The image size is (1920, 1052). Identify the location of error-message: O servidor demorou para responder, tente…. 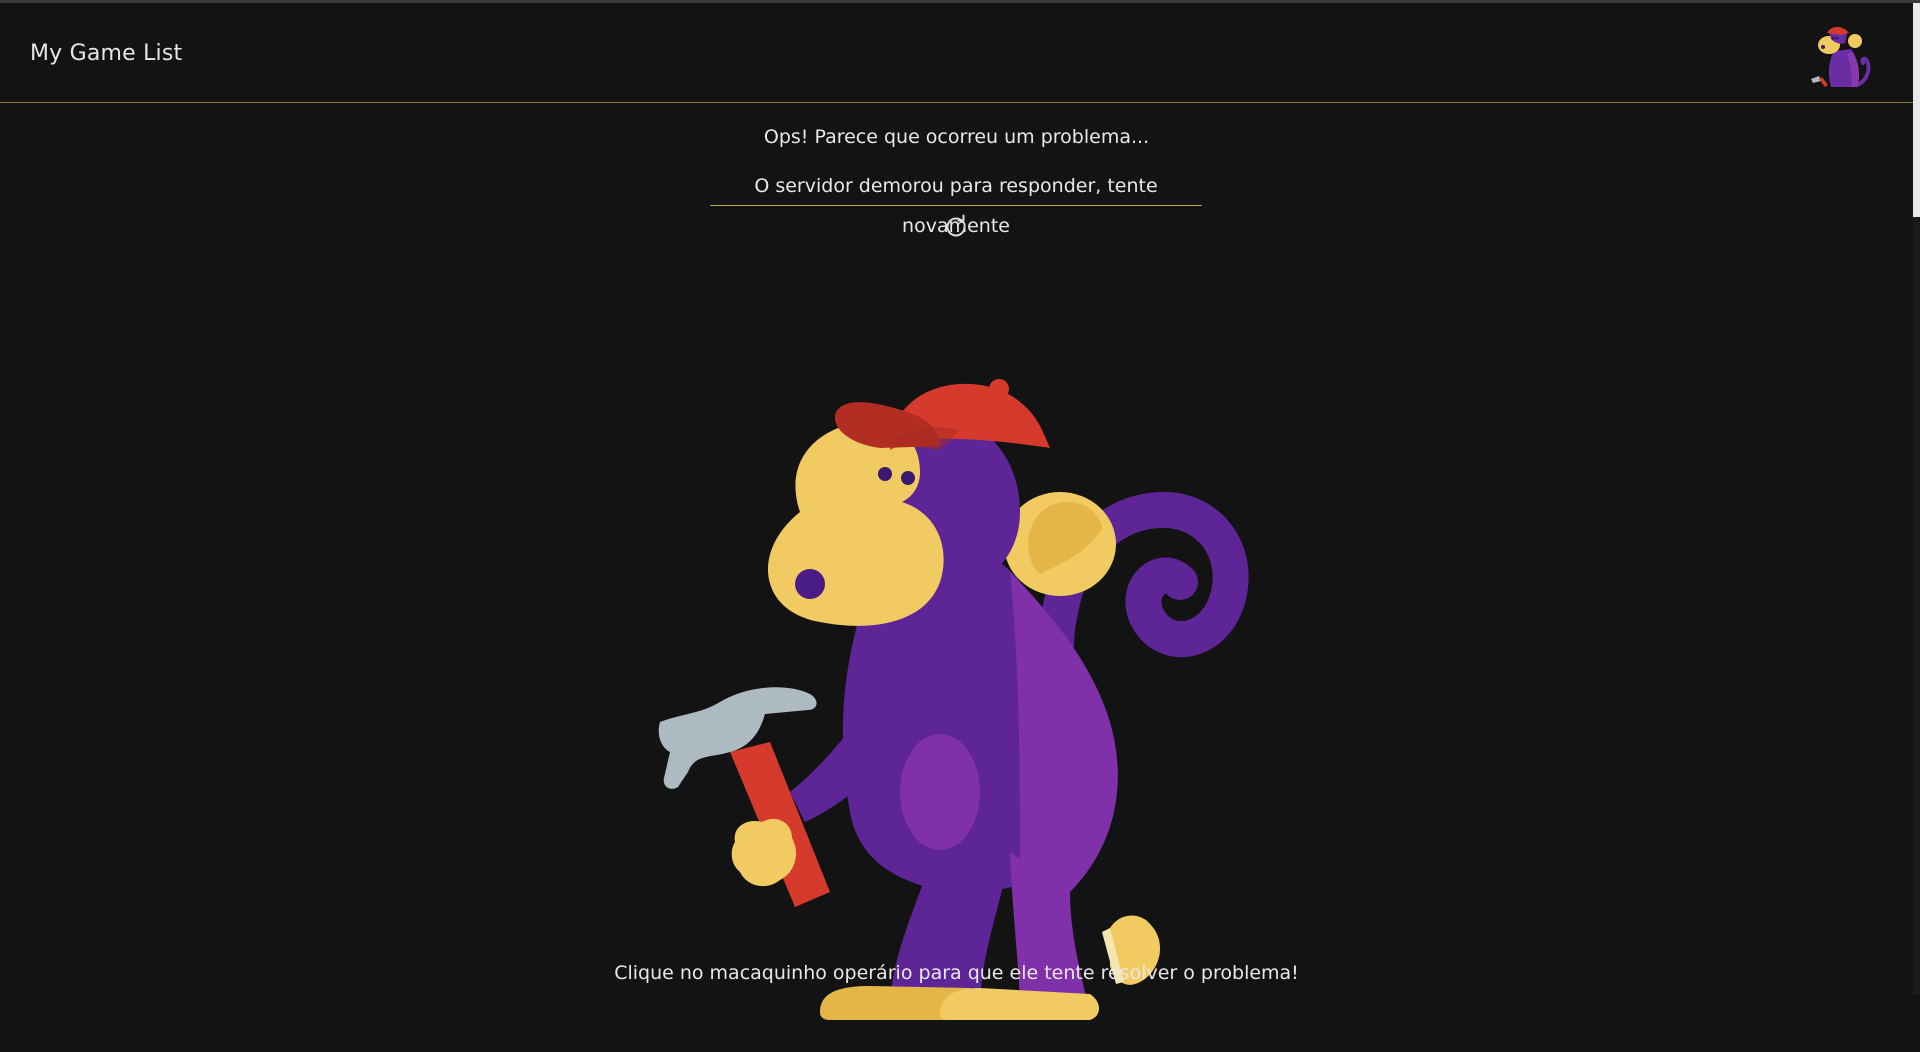
(956, 201).